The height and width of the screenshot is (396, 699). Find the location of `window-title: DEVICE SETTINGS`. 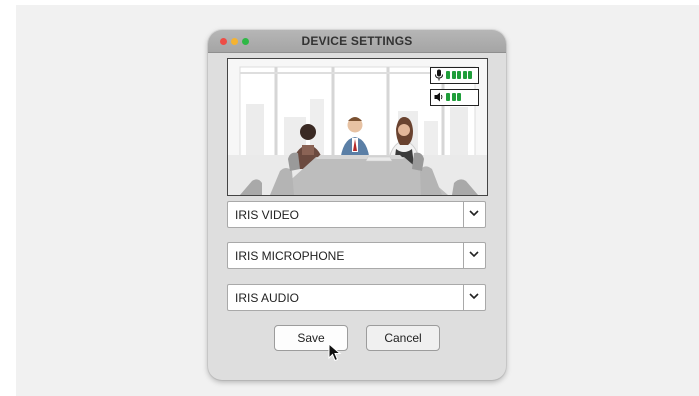

window-title: DEVICE SETTINGS is located at coordinates (357, 41).